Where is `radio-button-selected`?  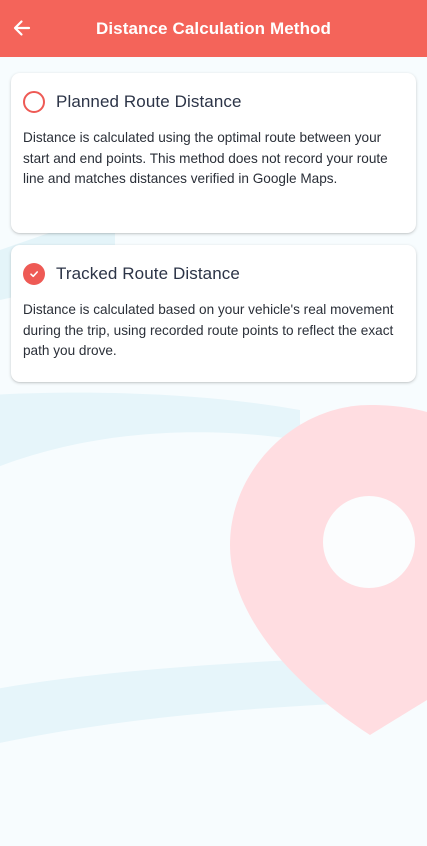 radio-button-selected is located at coordinates (34, 274).